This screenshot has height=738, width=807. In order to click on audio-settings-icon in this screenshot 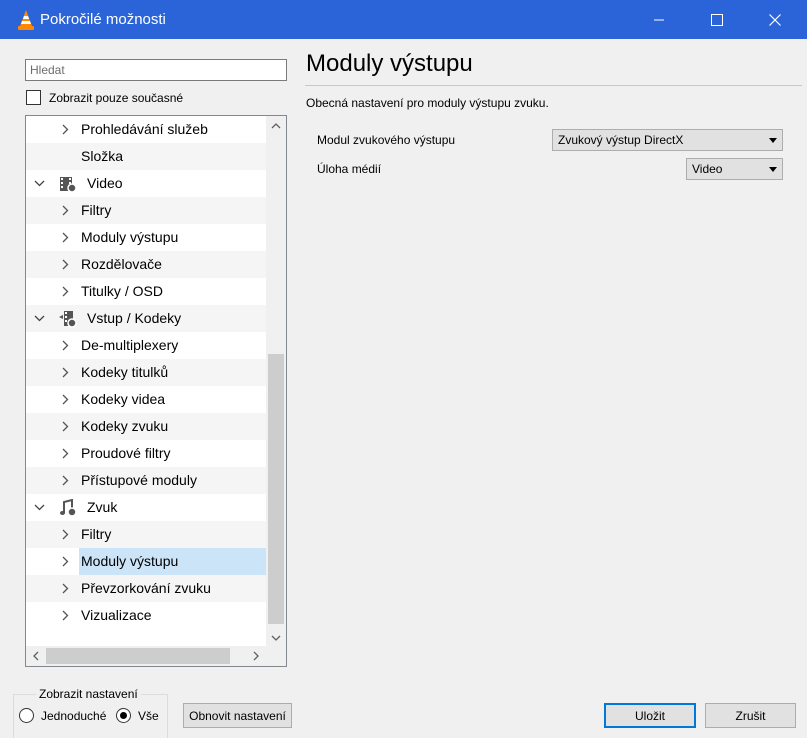, I will do `click(68, 508)`.